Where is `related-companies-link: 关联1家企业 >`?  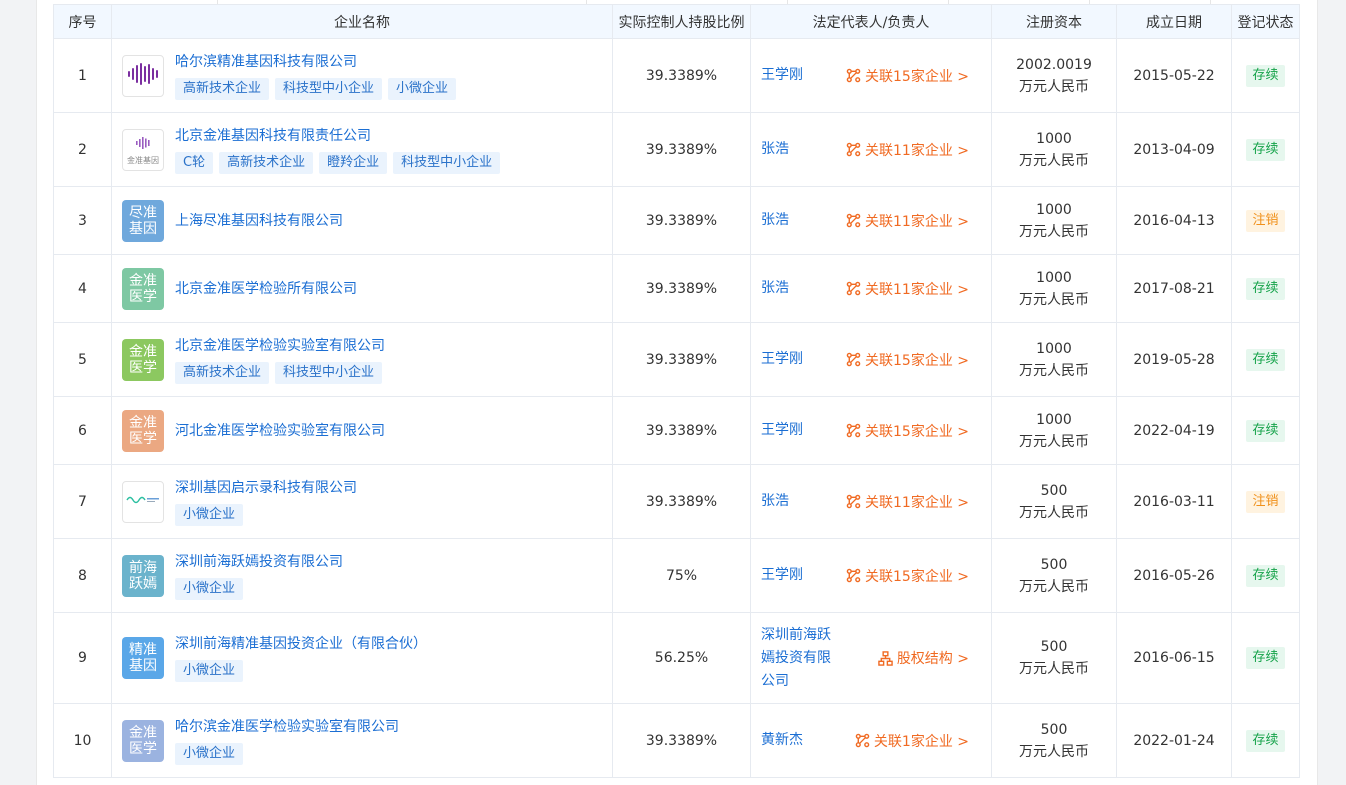
related-companies-link: 关联1家企业 > is located at coordinates (912, 741).